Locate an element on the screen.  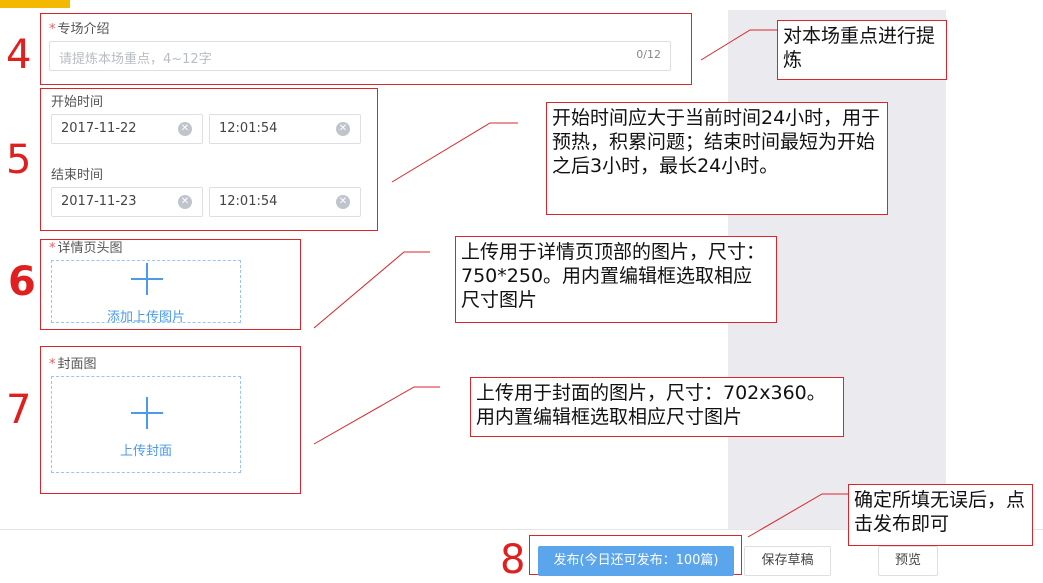
start-time-value: 12:01:54 is located at coordinates (248, 128).